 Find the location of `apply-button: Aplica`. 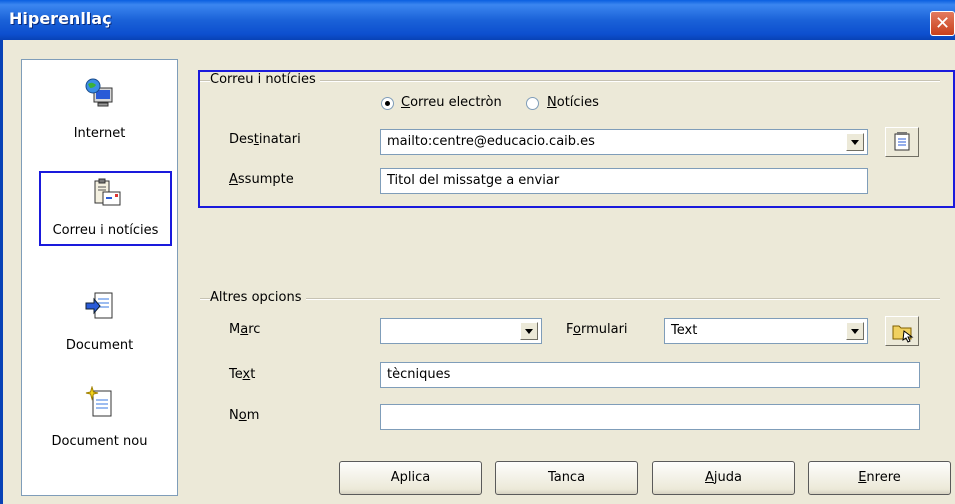

apply-button: Aplica is located at coordinates (410, 478).